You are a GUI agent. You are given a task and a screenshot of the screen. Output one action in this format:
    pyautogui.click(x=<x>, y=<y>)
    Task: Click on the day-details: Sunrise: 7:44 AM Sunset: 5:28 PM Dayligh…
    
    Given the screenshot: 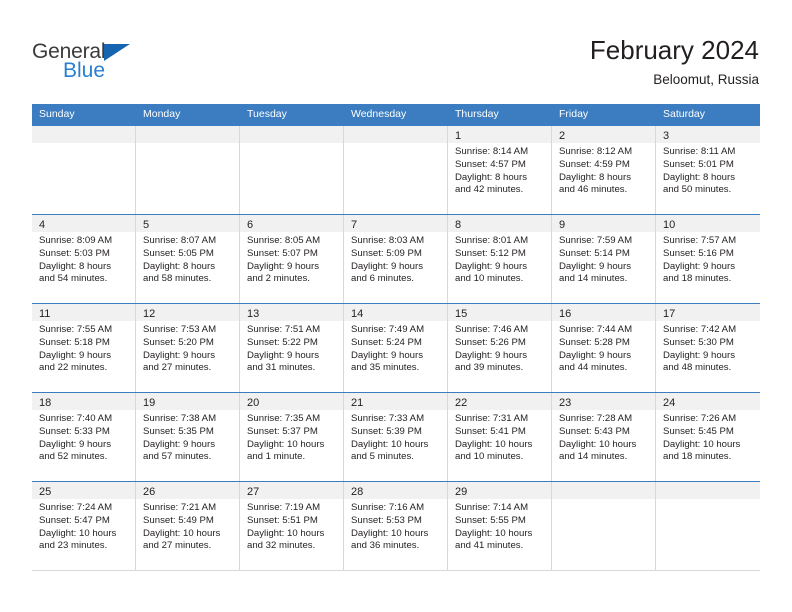 What is the action you would take?
    pyautogui.click(x=603, y=348)
    